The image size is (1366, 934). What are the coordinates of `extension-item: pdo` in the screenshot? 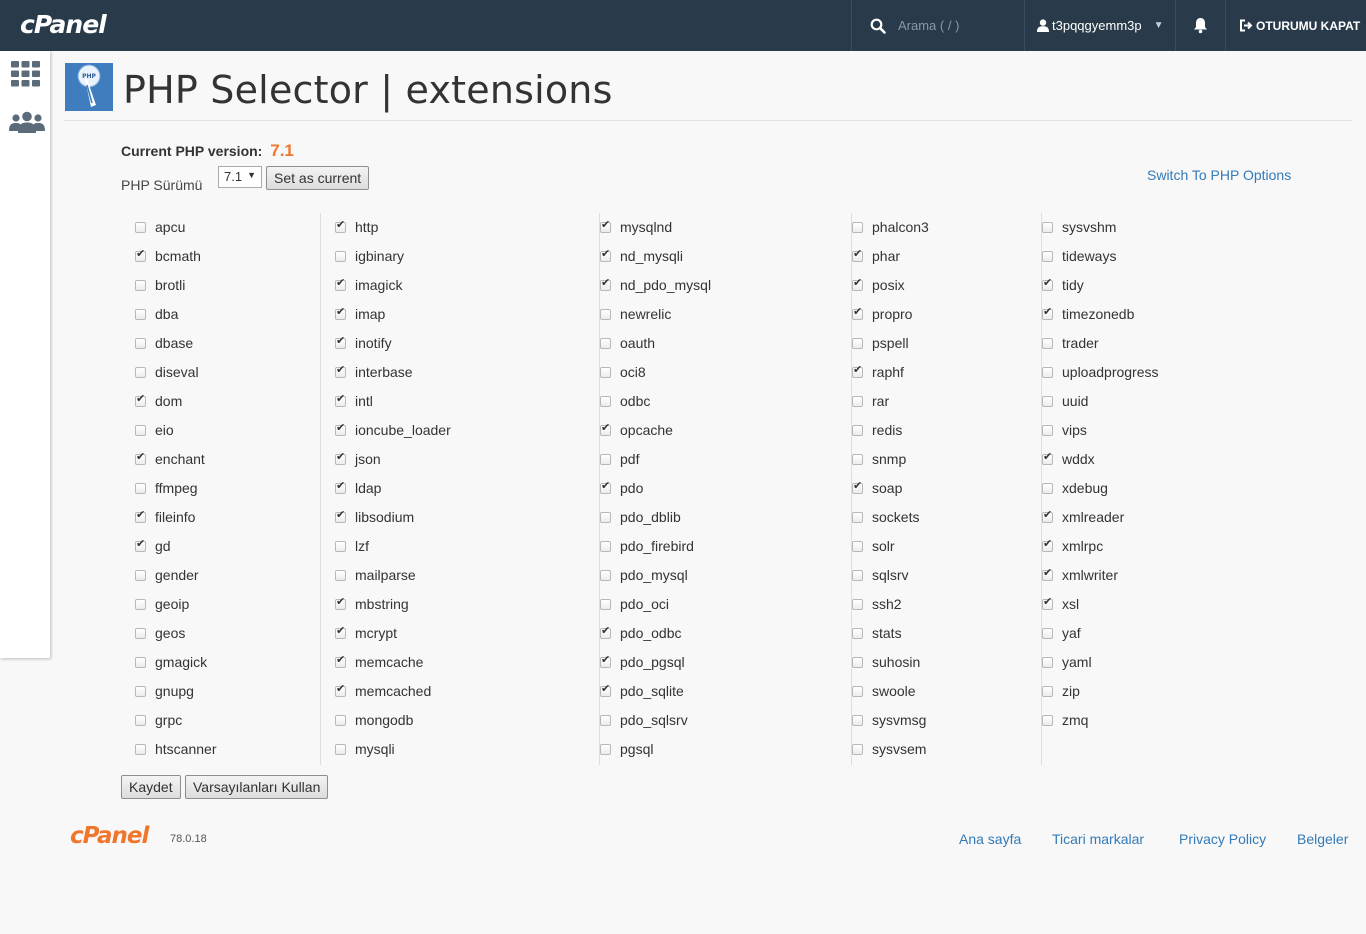 It's located at (621, 488).